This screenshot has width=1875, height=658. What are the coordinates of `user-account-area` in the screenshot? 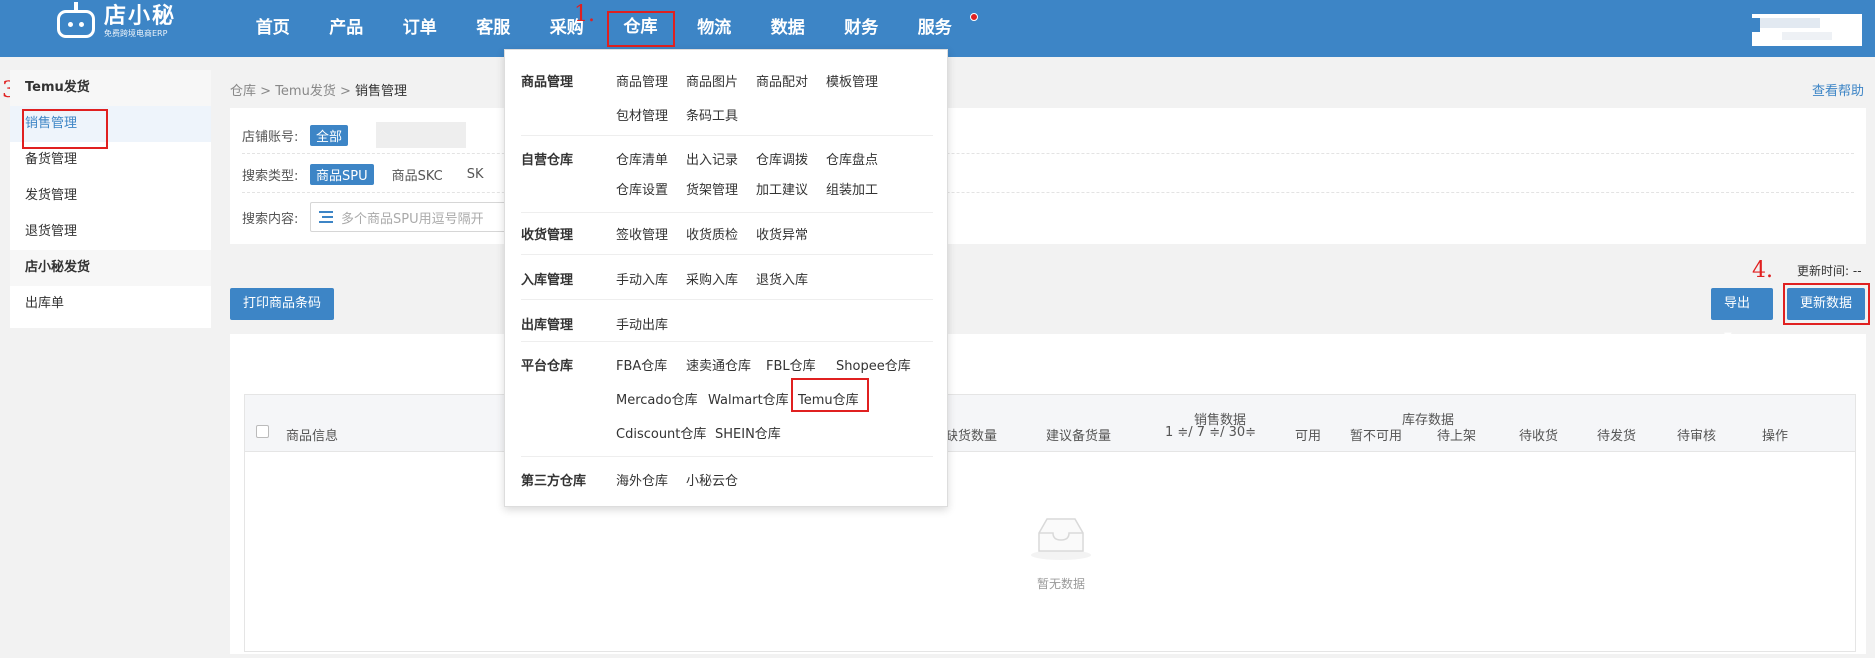 It's located at (1807, 30).